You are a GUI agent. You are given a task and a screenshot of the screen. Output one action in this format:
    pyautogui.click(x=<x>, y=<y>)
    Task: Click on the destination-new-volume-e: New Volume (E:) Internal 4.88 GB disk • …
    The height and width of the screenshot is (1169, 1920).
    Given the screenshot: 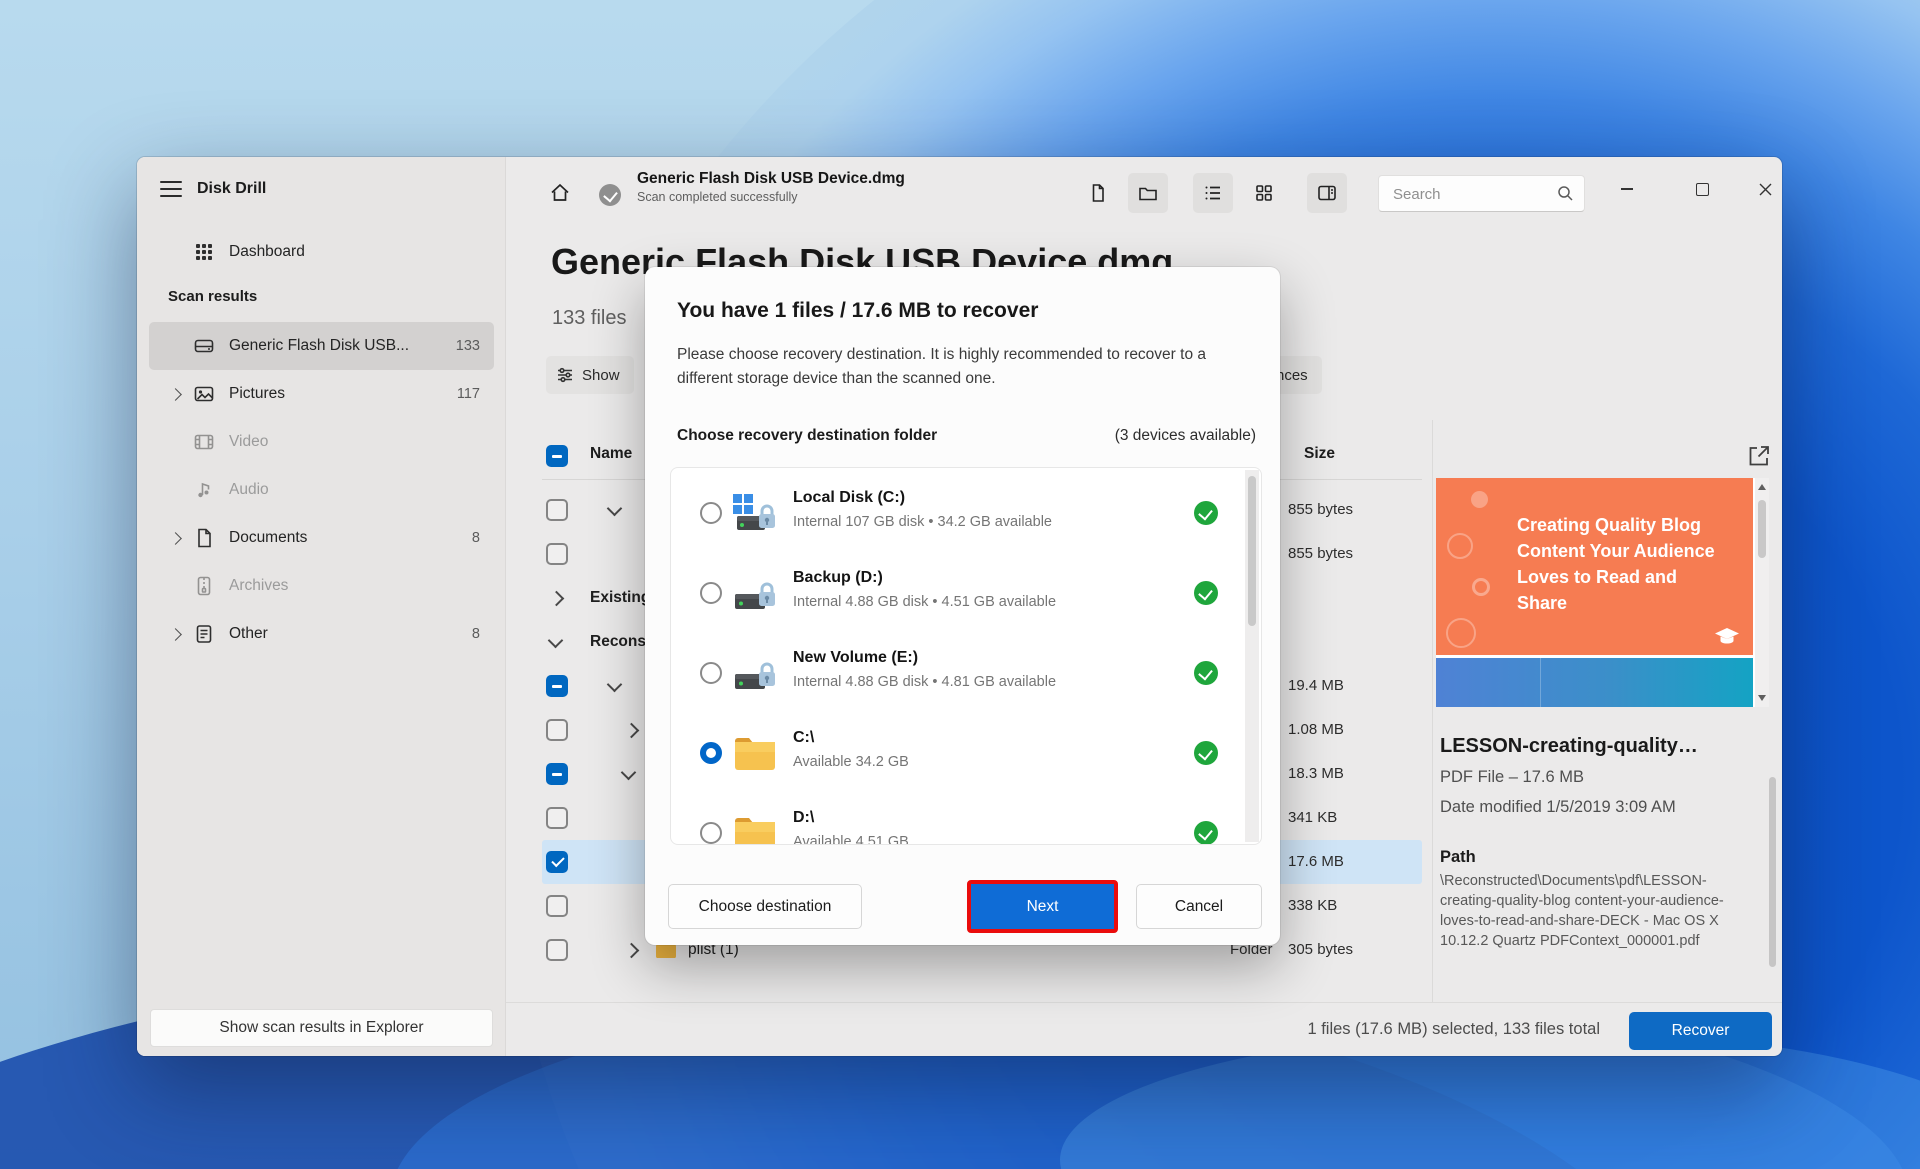 What is the action you would take?
    pyautogui.click(x=959, y=673)
    